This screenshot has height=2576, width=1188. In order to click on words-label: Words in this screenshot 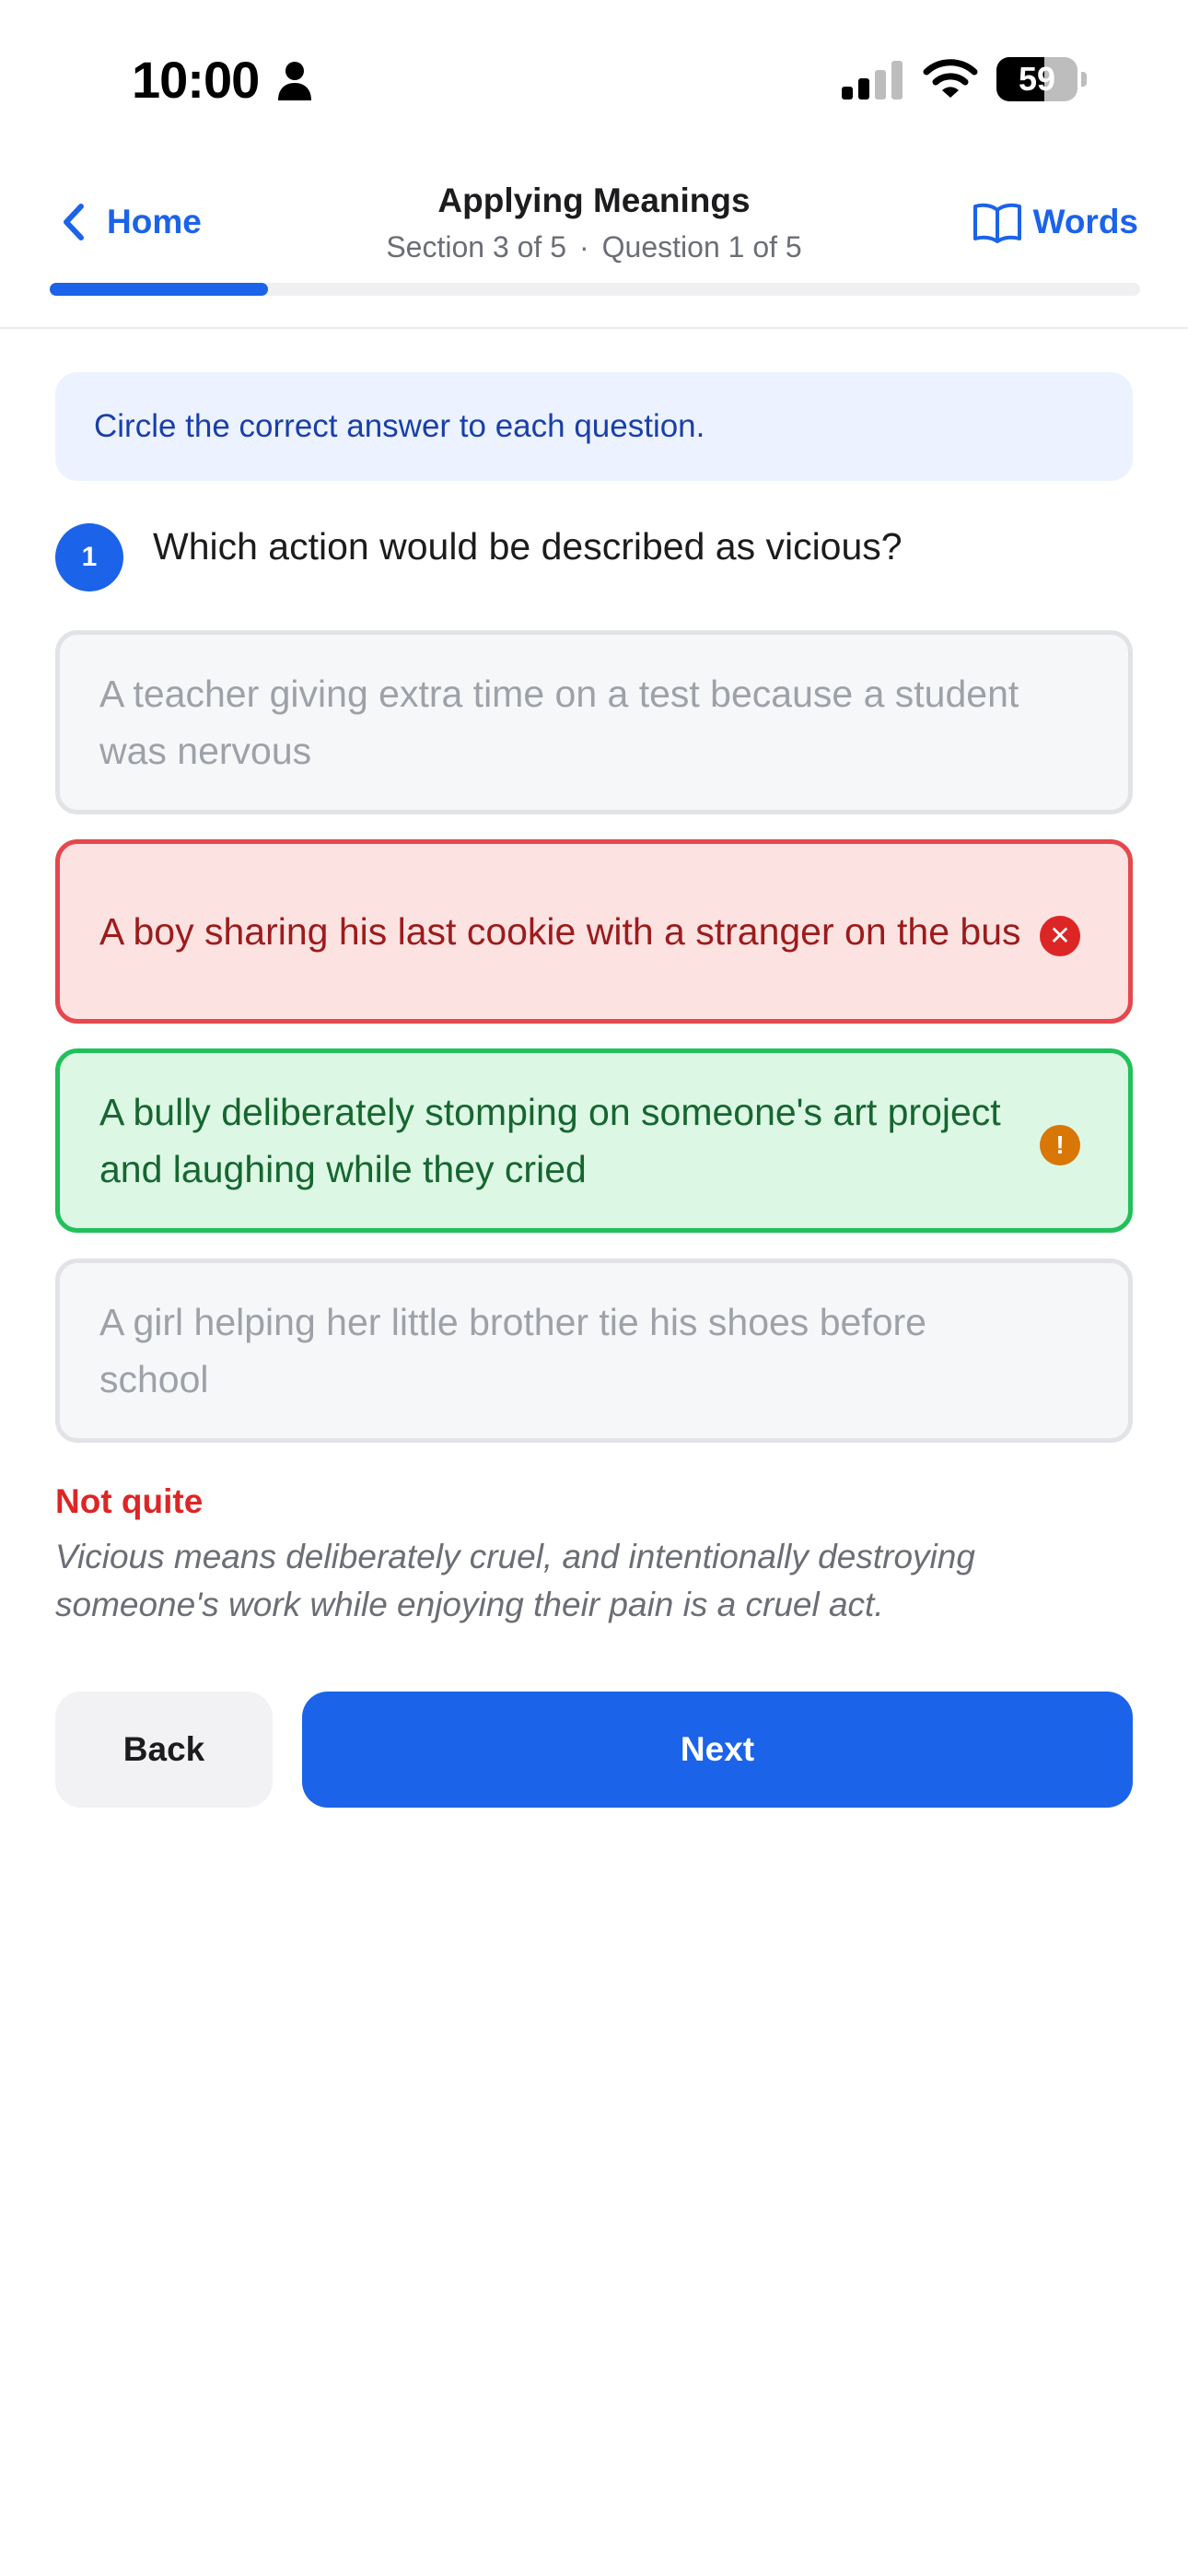, I will do `click(1085, 221)`.